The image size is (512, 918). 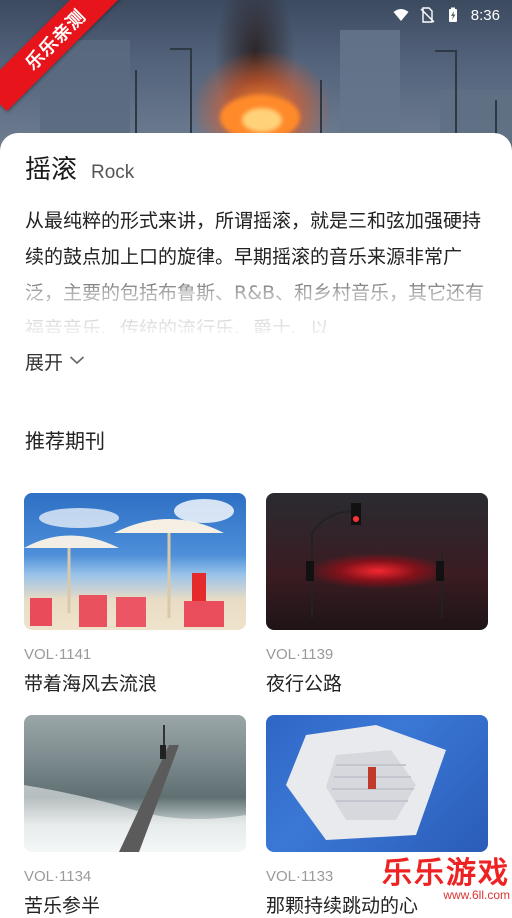 I want to click on watermark-title: 乐乐游戏, so click(x=446, y=873).